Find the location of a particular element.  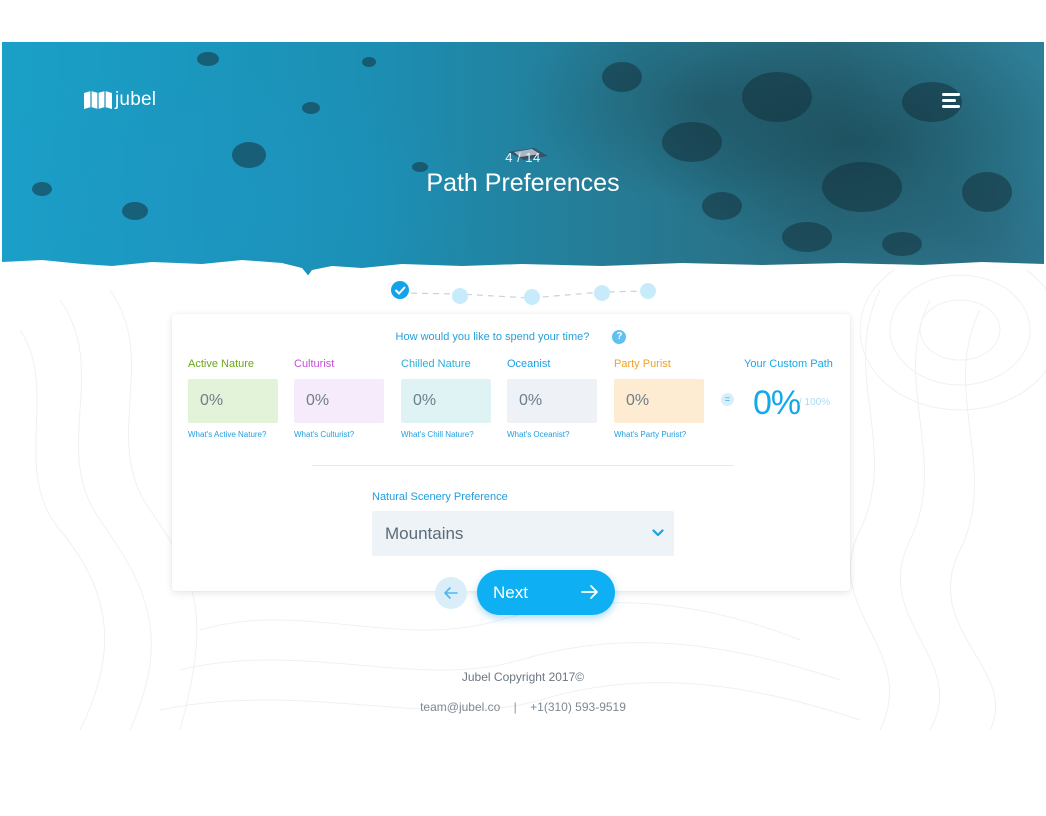

back-button is located at coordinates (451, 593).